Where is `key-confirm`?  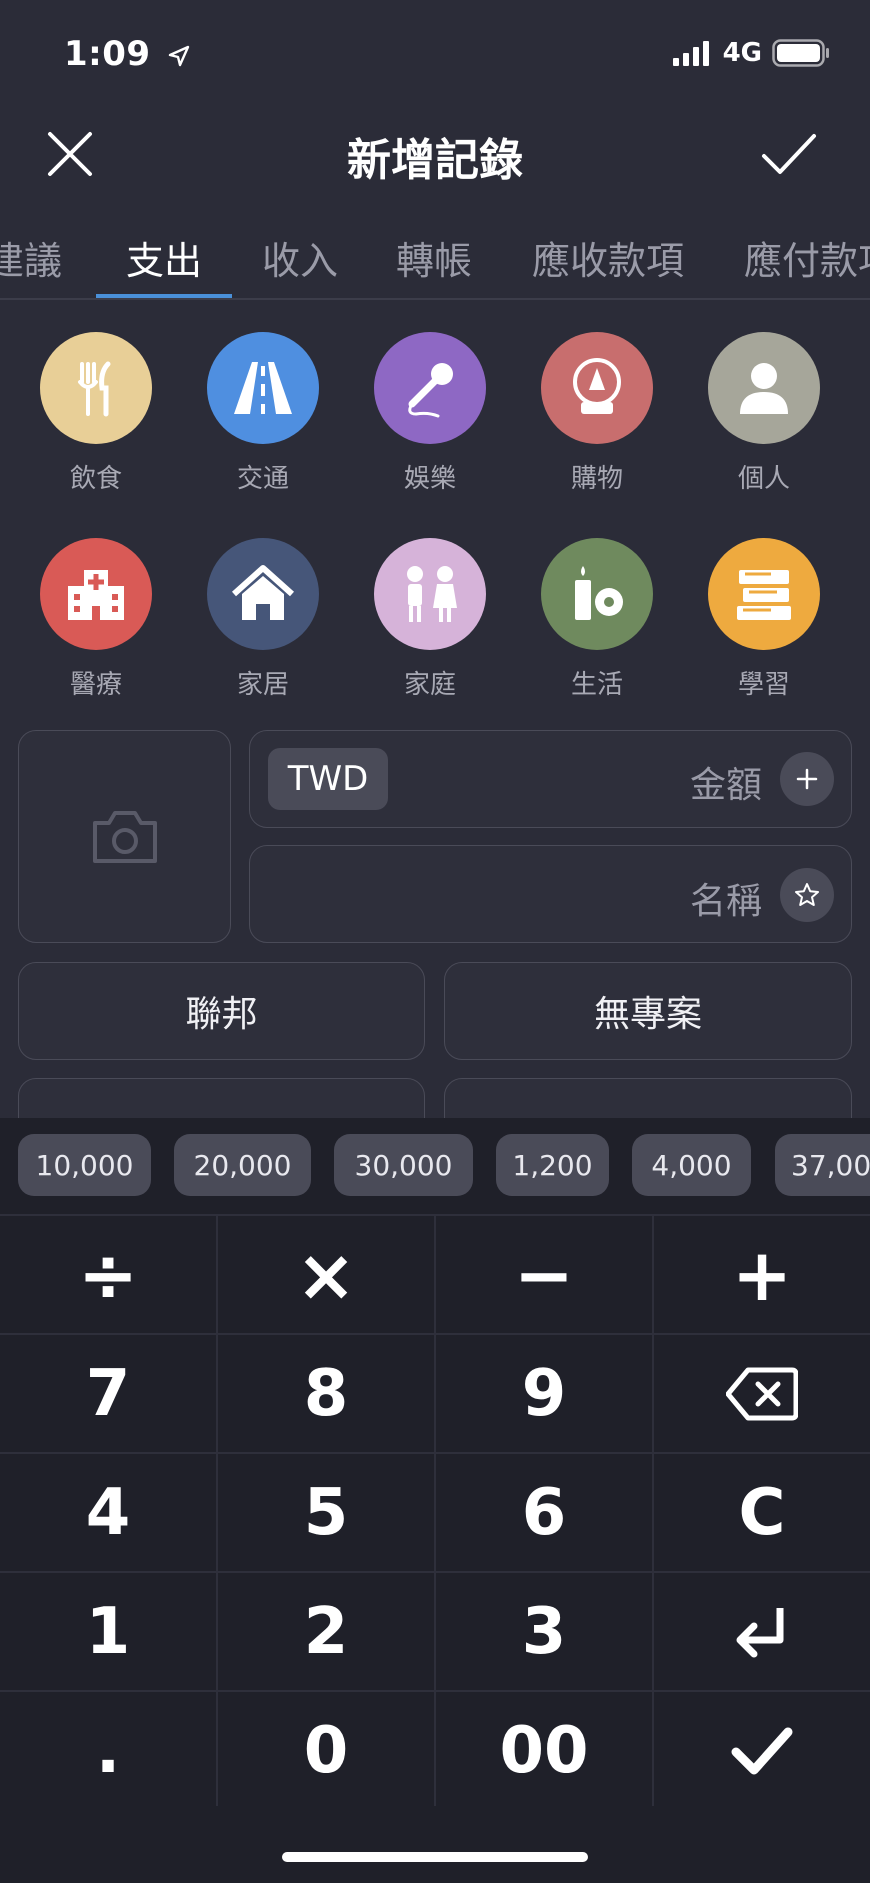
key-confirm is located at coordinates (762, 1751).